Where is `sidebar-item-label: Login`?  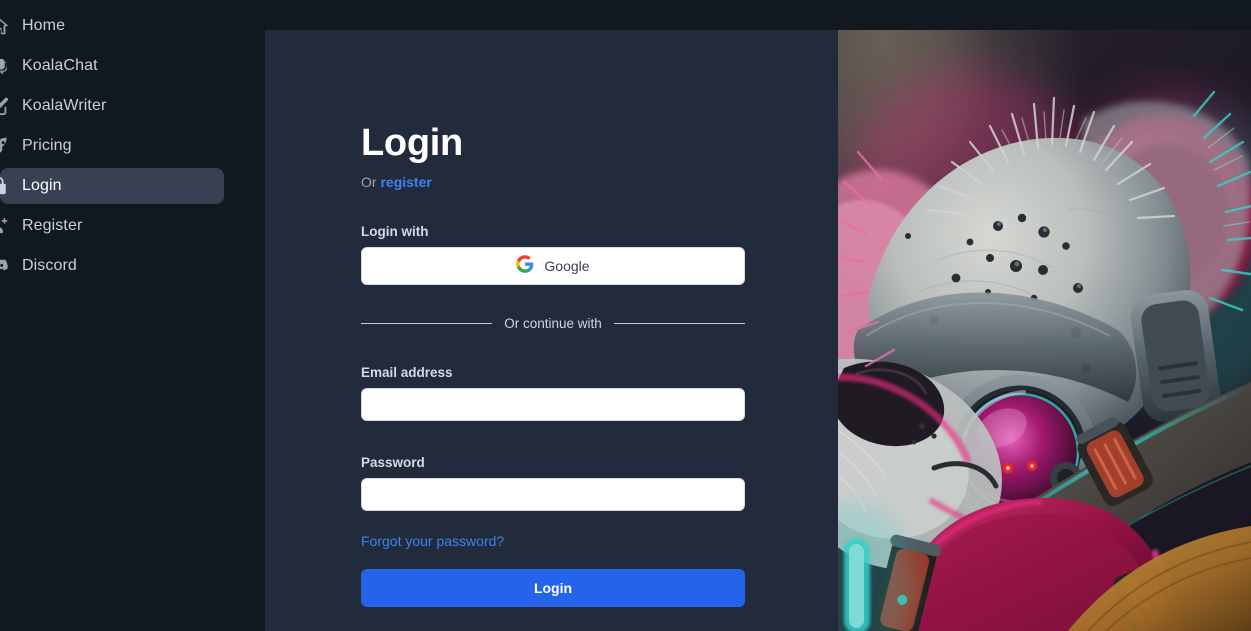
sidebar-item-label: Login is located at coordinates (42, 185).